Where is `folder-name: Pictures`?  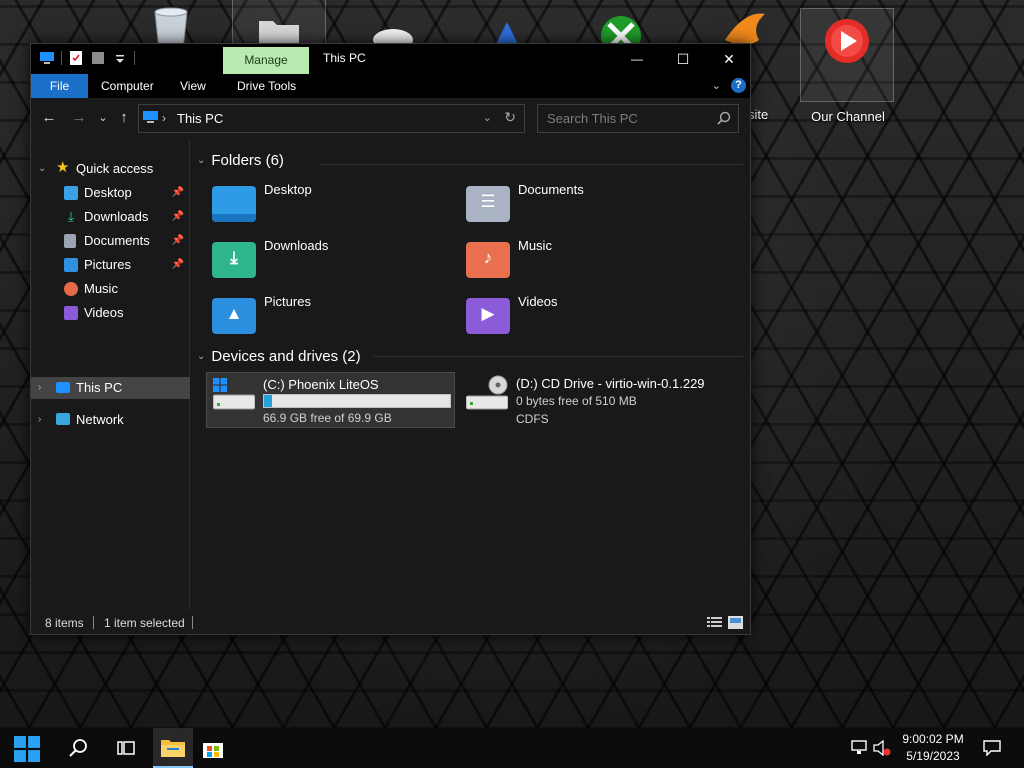 folder-name: Pictures is located at coordinates (287, 301).